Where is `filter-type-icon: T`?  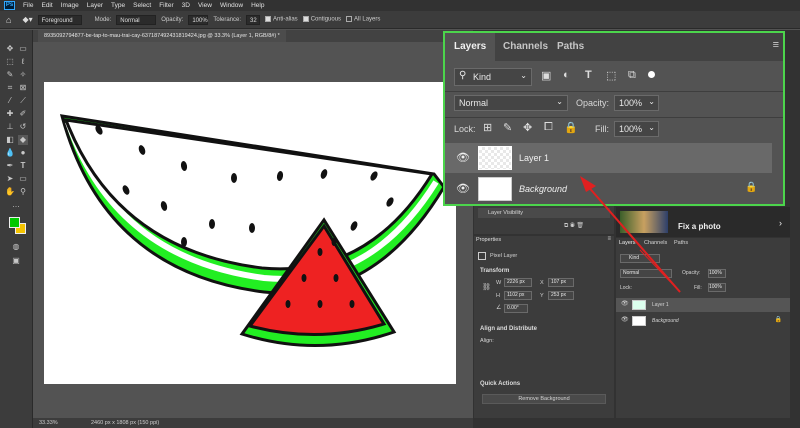
filter-type-icon: T is located at coordinates (588, 75).